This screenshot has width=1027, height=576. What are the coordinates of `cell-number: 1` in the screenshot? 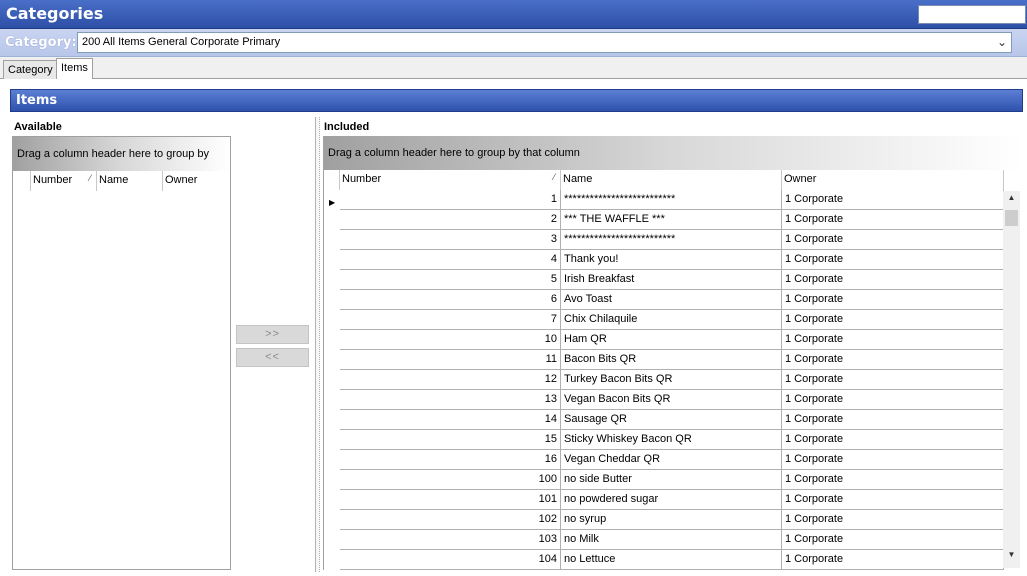 It's located at (450, 200).